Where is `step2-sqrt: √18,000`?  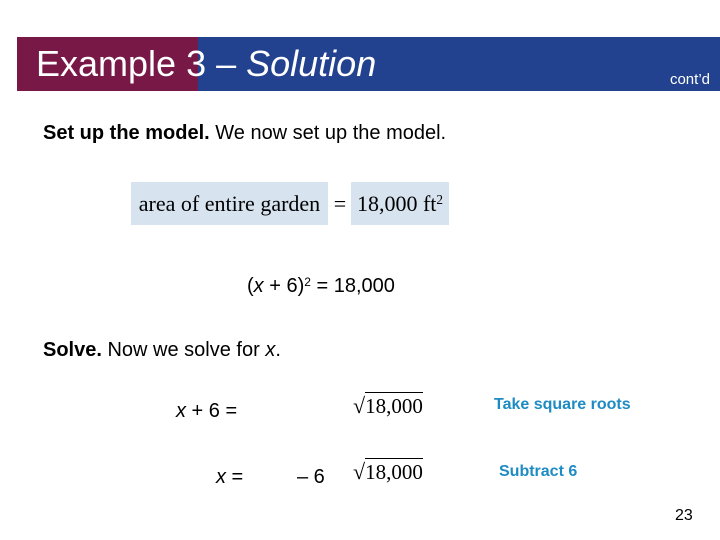
step2-sqrt: √18,000 is located at coordinates (388, 471).